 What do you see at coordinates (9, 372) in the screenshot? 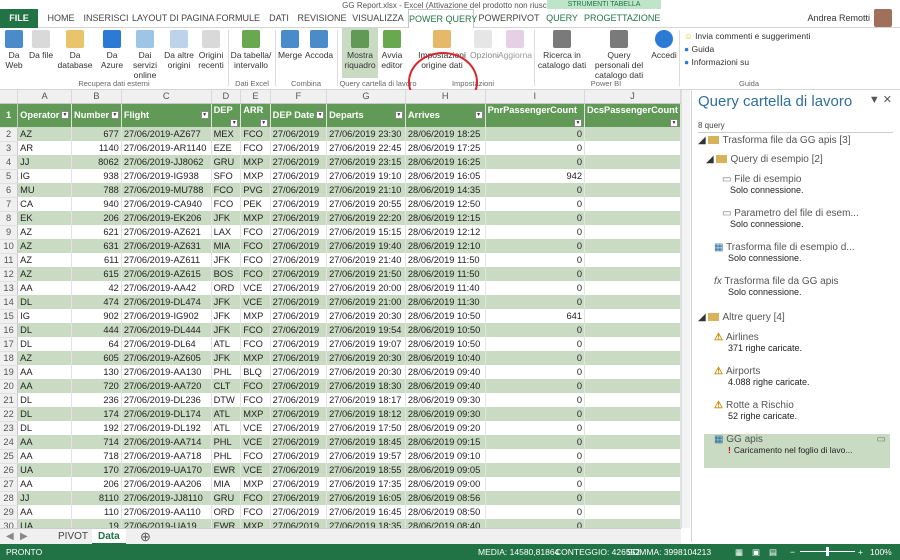
I see `row-number: 19` at bounding box center [9, 372].